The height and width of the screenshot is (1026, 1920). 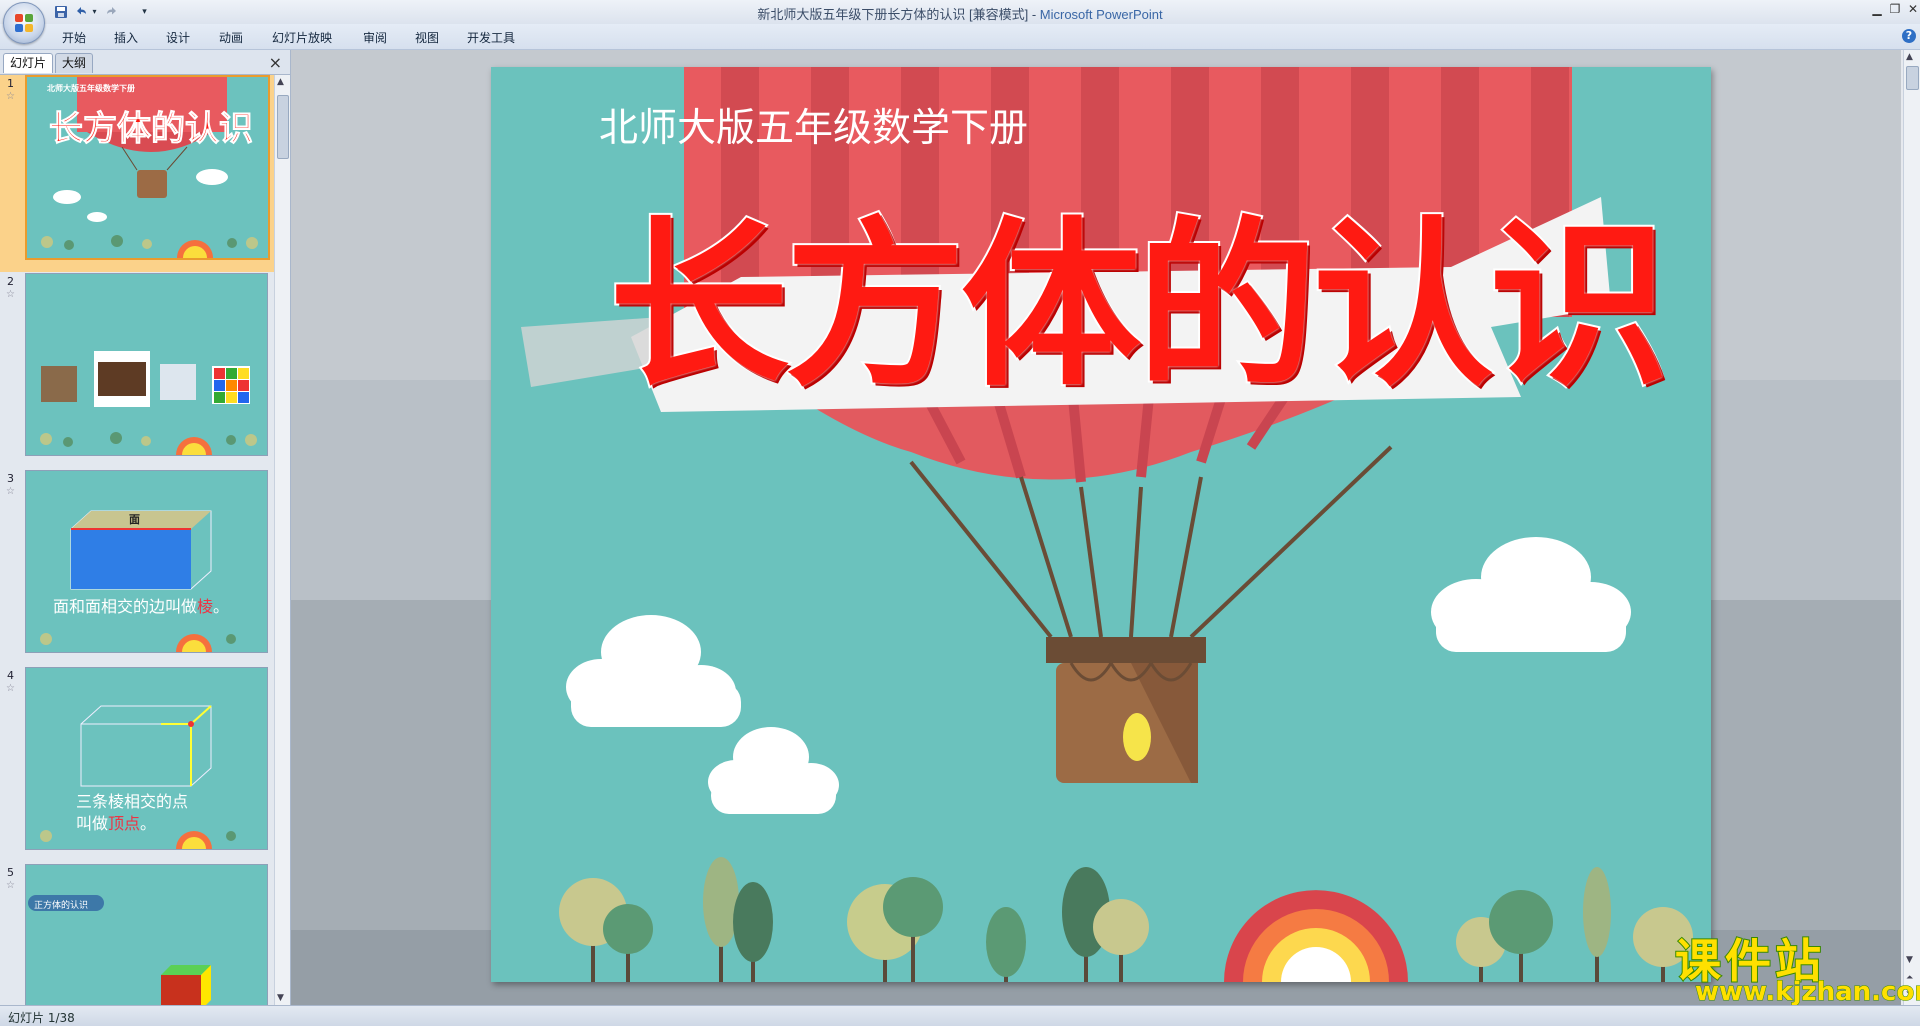 I want to click on close-pane-icon: ×, so click(x=275, y=62).